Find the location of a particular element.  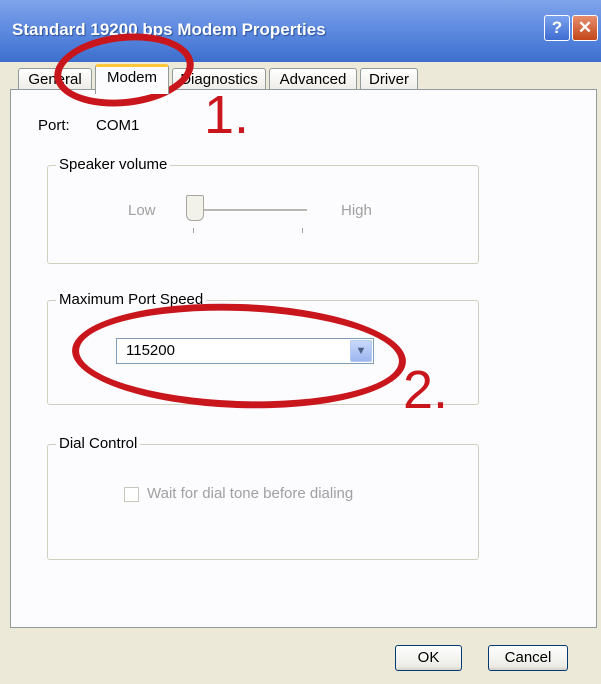

port-label: Port: is located at coordinates (54, 125).